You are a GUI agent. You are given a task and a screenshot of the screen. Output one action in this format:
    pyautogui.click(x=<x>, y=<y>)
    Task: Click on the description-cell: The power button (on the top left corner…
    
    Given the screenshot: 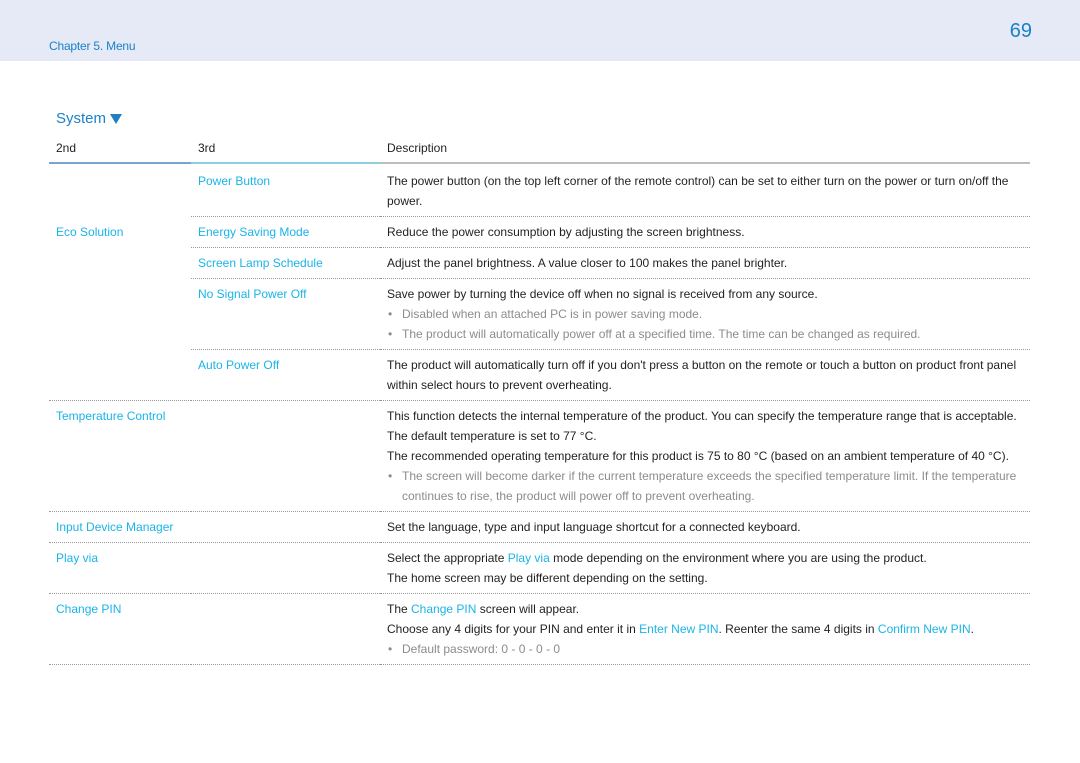 What is the action you would take?
    pyautogui.click(x=705, y=190)
    